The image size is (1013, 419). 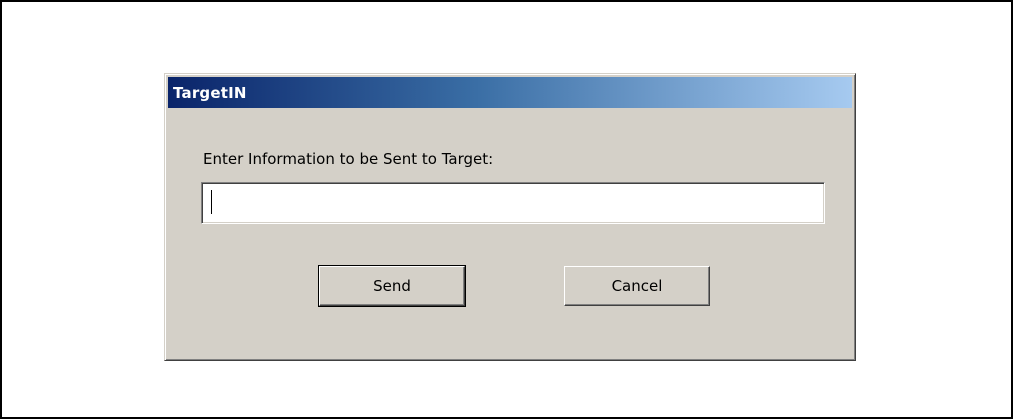 What do you see at coordinates (392, 286) in the screenshot?
I see `send-button: Send` at bounding box center [392, 286].